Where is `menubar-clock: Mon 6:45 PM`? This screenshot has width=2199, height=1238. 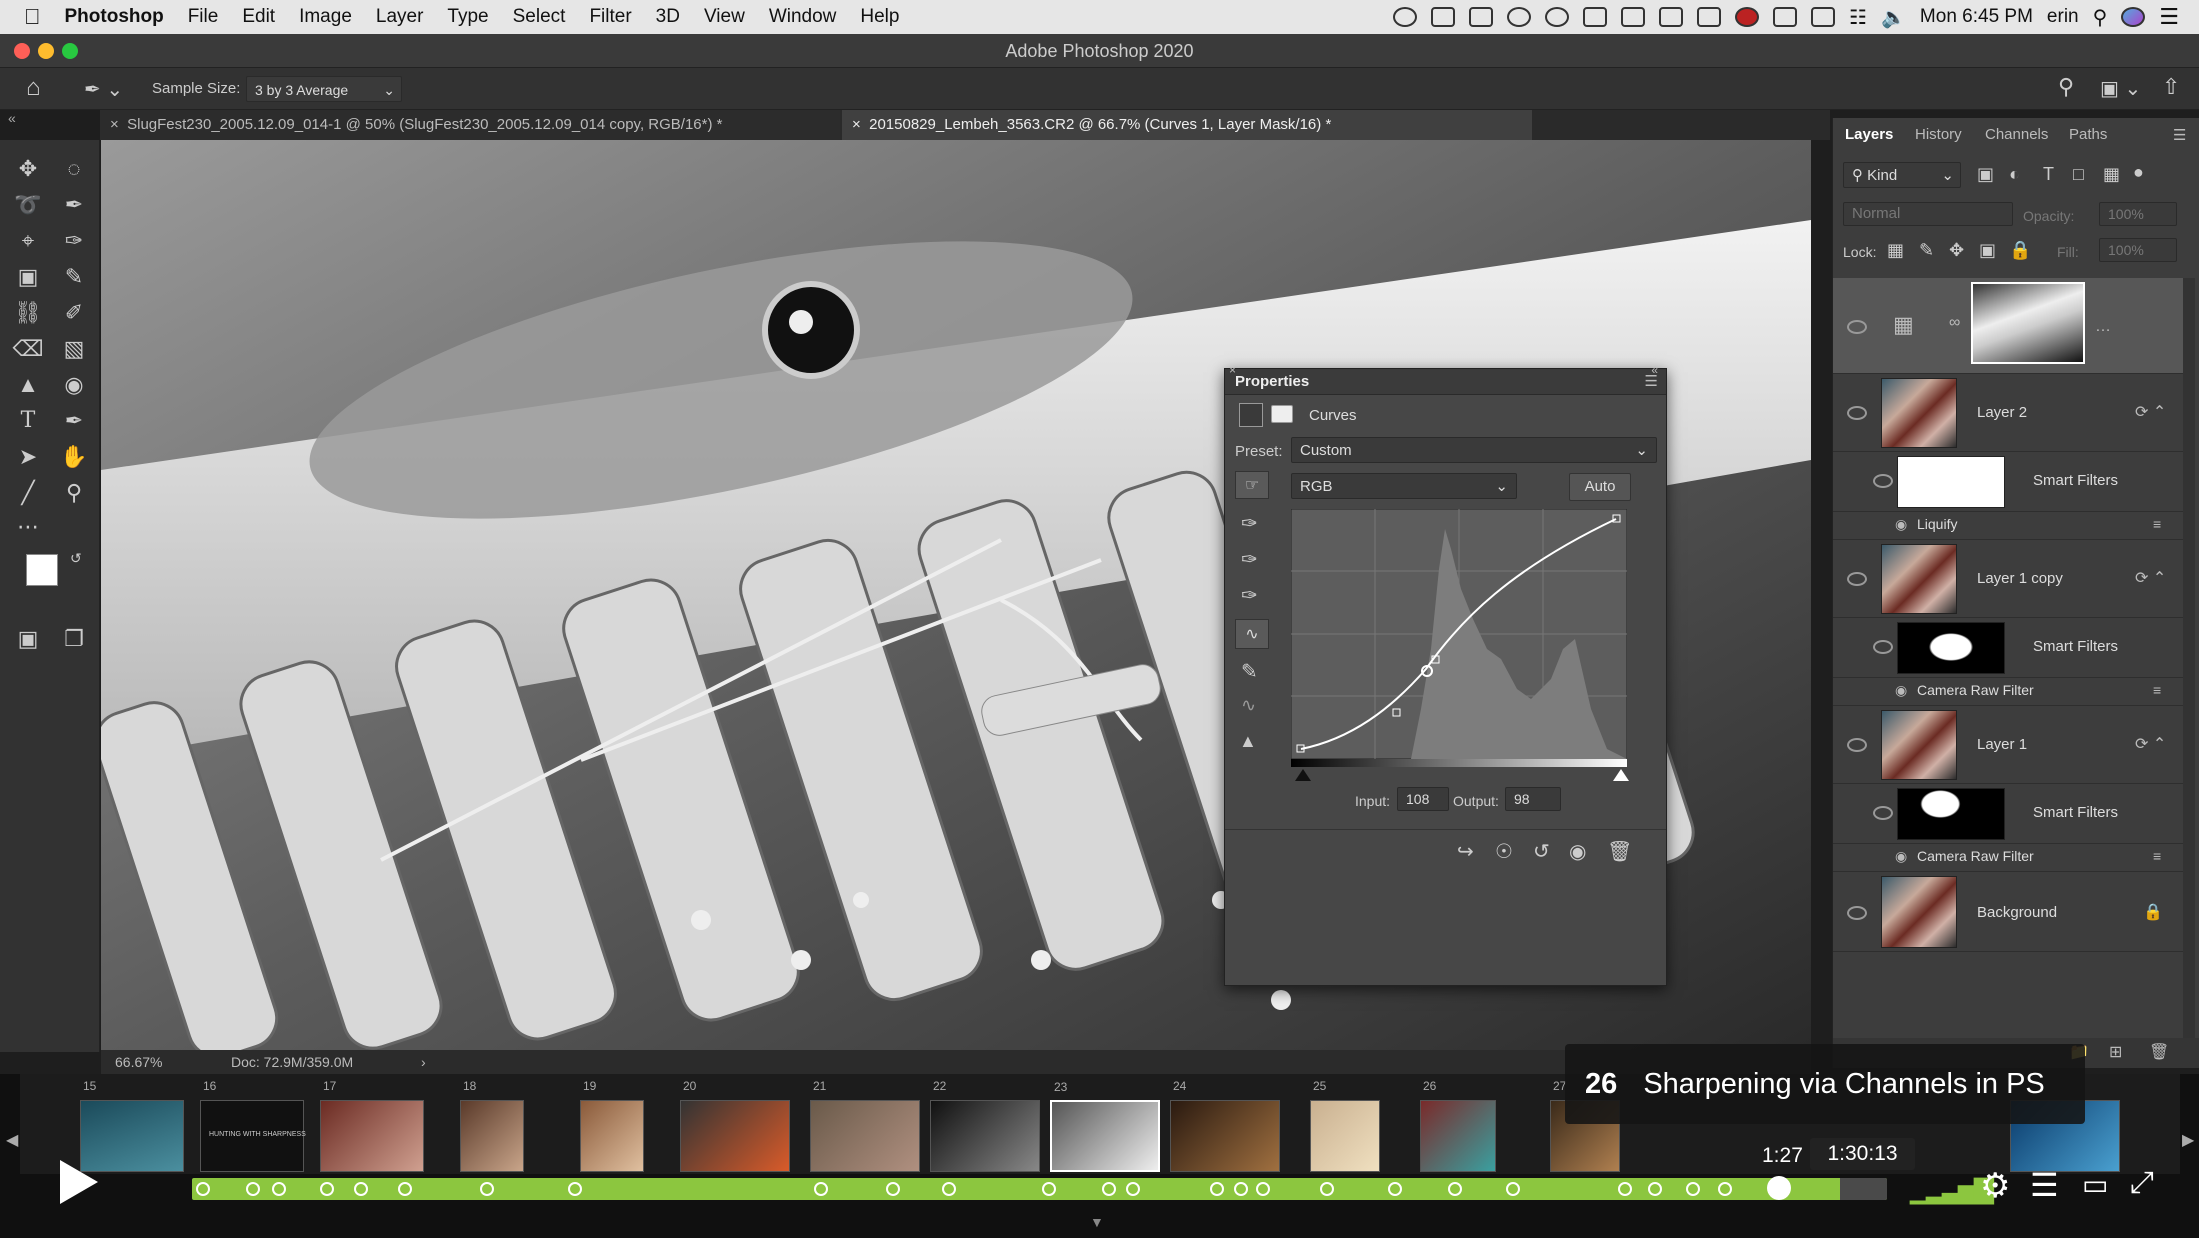 menubar-clock: Mon 6:45 PM is located at coordinates (1976, 17).